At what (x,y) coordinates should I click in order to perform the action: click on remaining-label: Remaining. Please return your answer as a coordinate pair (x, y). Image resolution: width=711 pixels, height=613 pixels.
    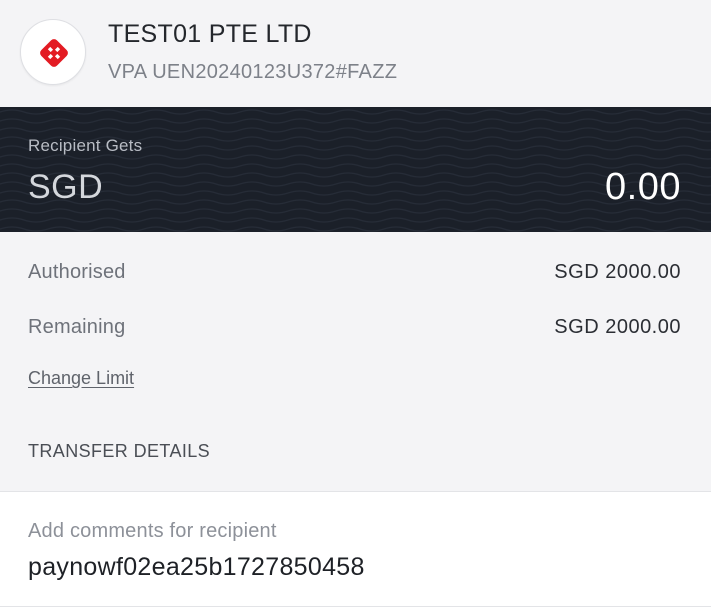
    Looking at the image, I should click on (77, 327).